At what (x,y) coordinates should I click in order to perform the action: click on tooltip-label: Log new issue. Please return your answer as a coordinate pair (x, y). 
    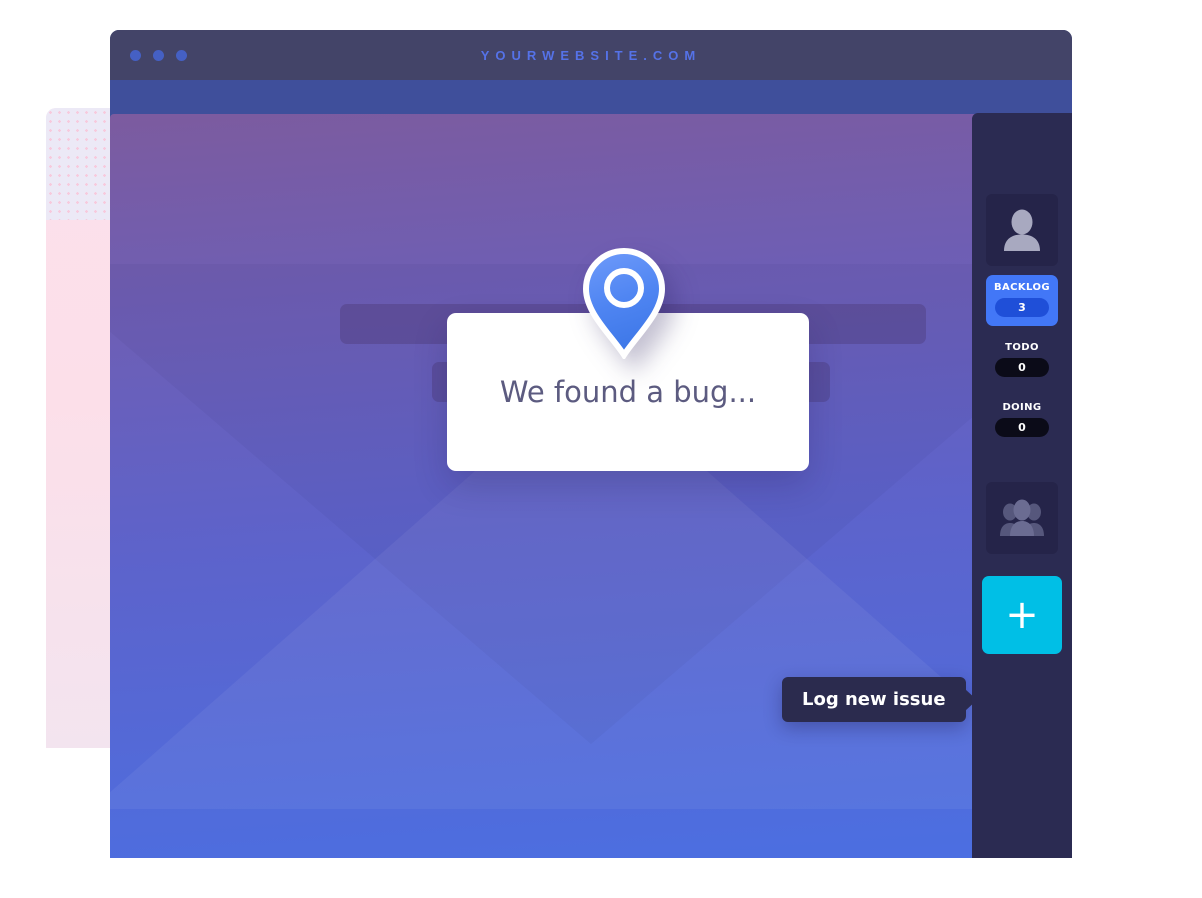
    Looking at the image, I should click on (874, 699).